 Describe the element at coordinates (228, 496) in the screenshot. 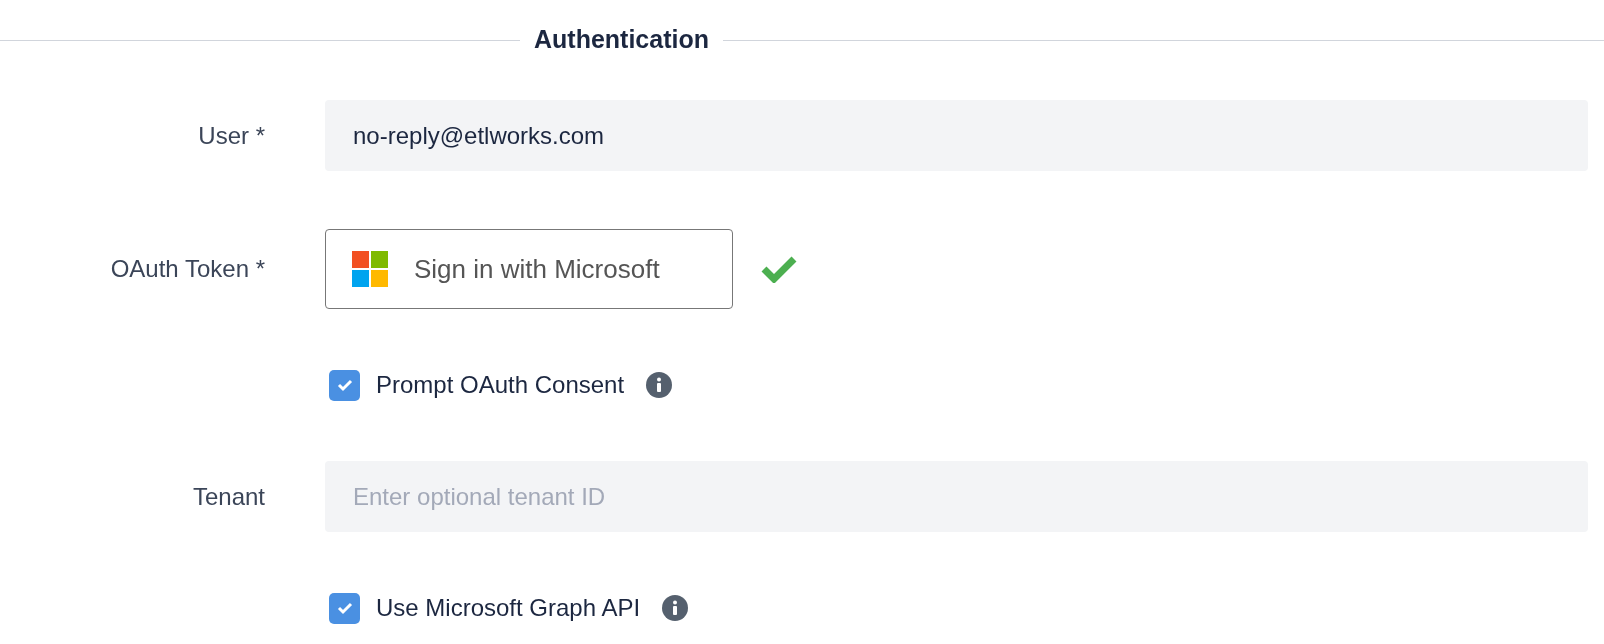

I see `field-label: Tenant` at that location.